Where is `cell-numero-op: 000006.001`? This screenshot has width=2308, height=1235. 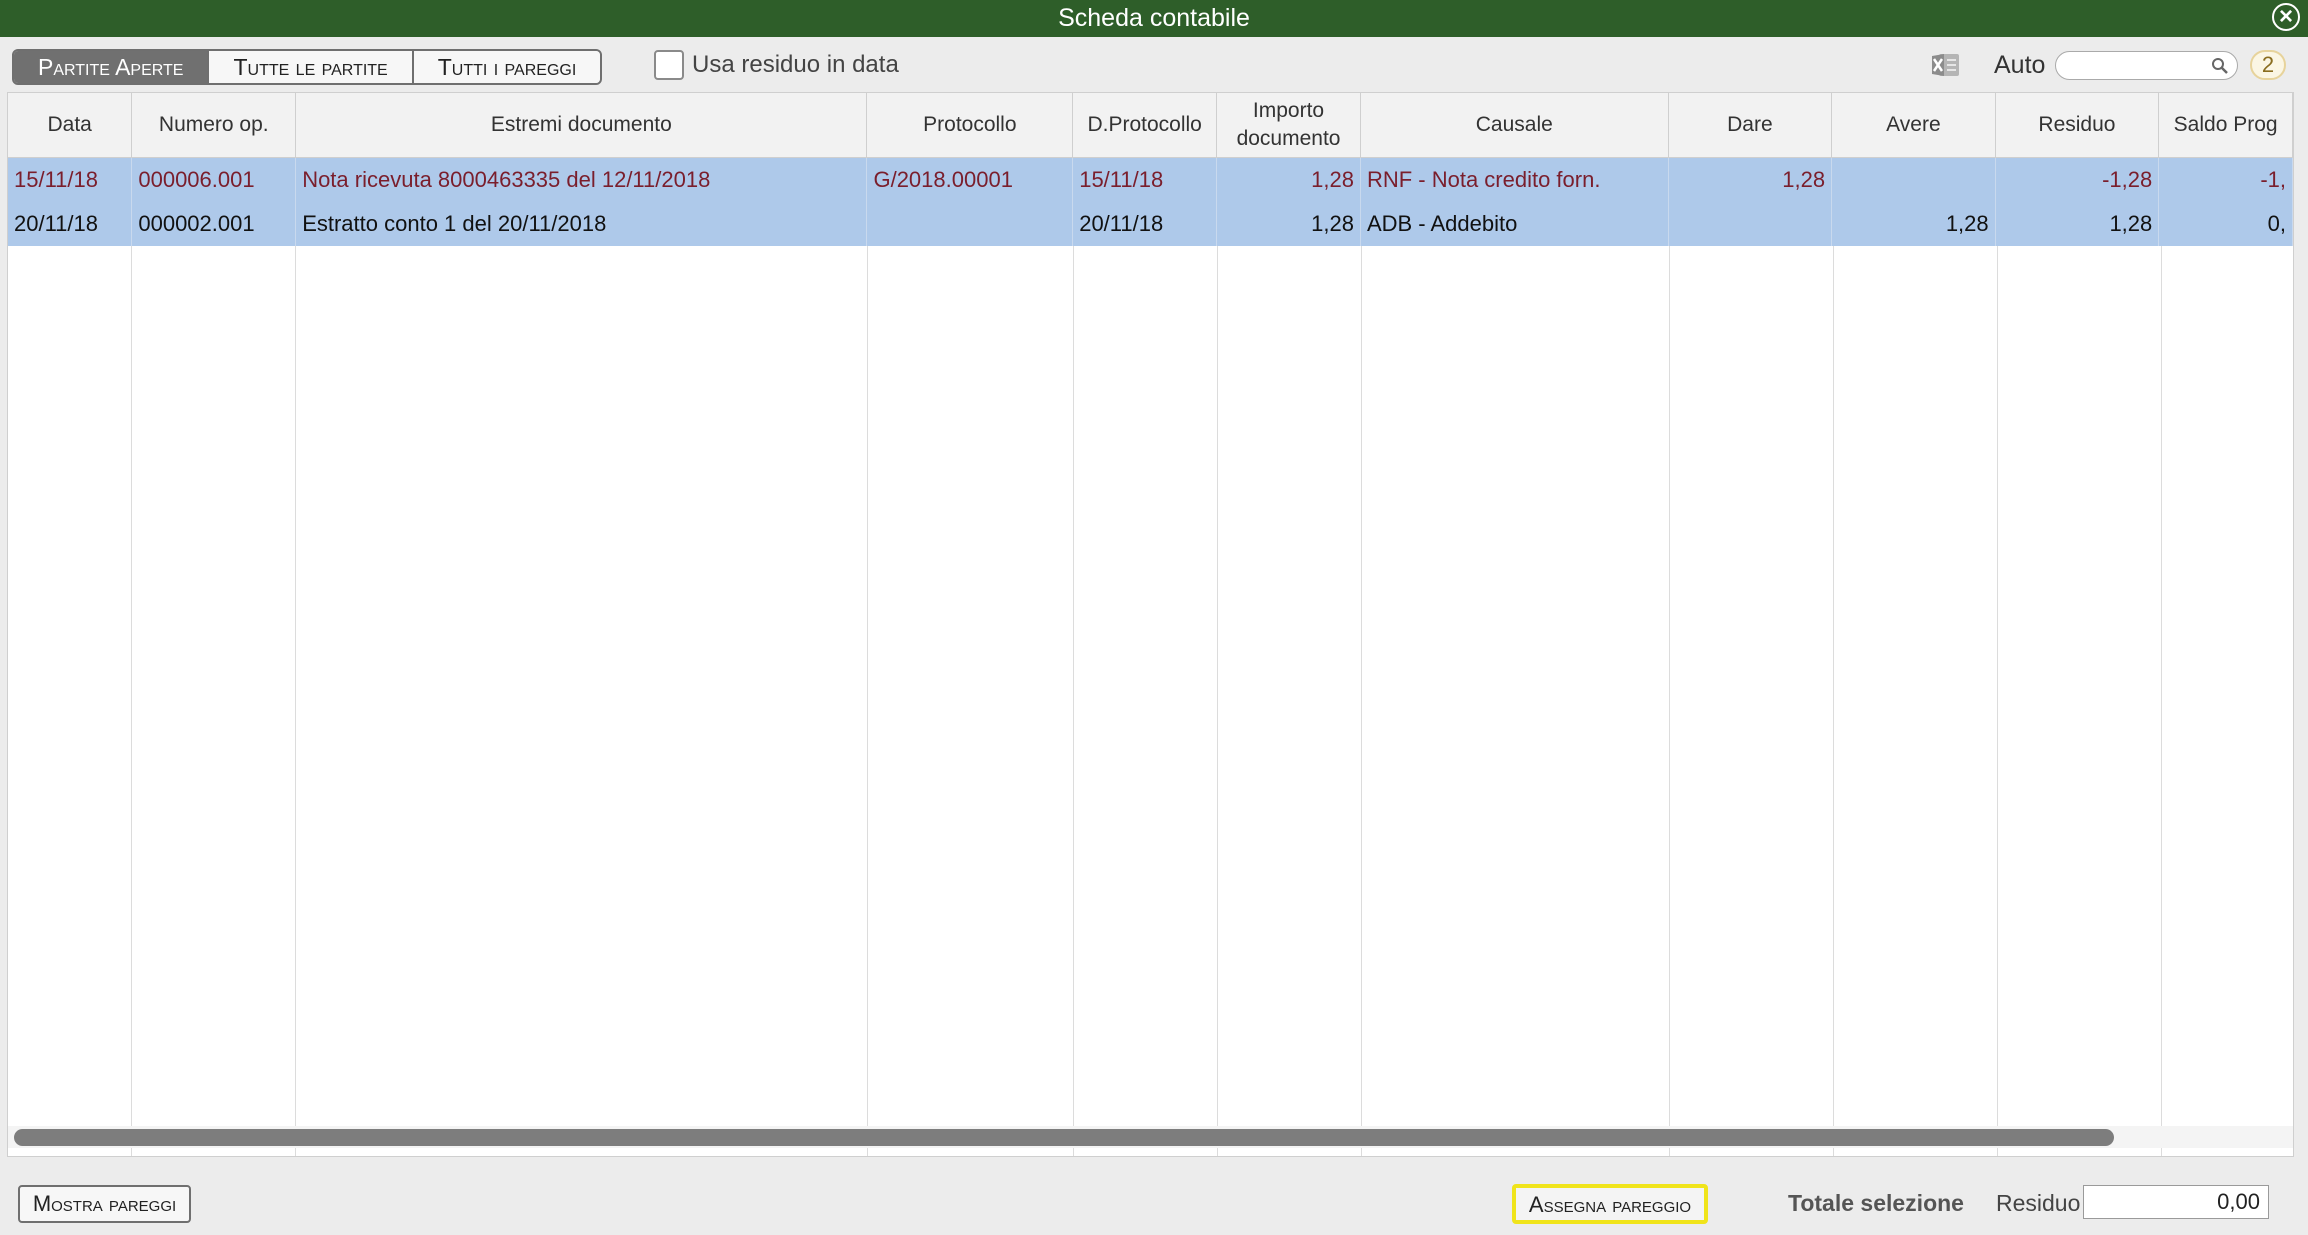
cell-numero-op: 000006.001 is located at coordinates (214, 179).